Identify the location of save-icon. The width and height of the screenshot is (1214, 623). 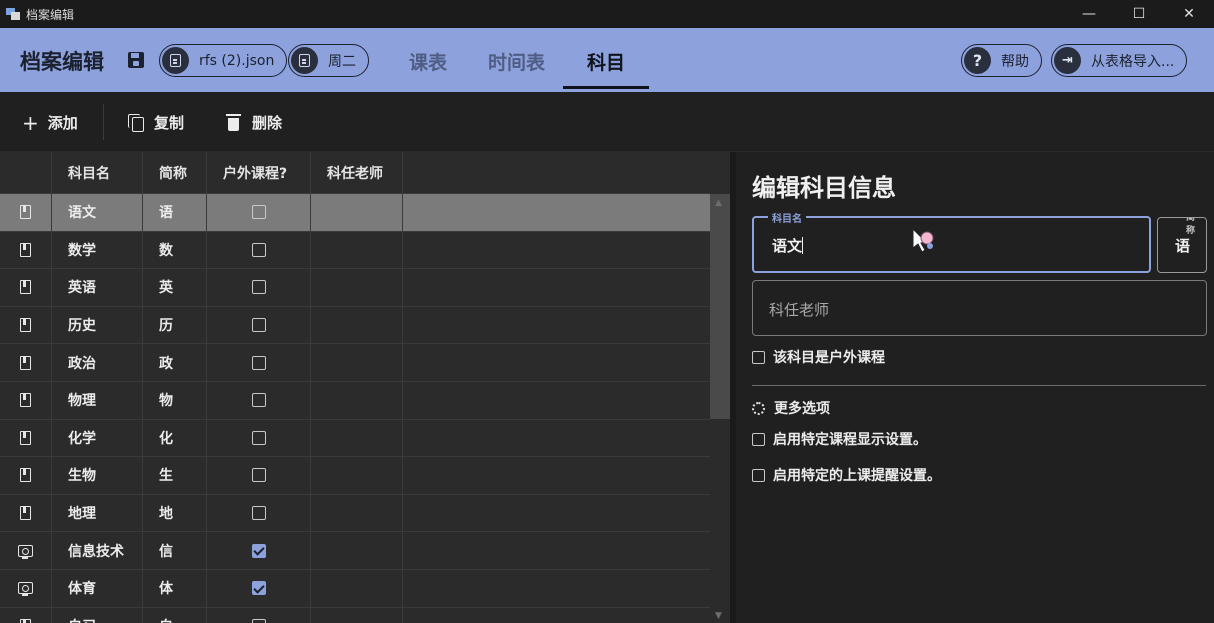
(136, 60).